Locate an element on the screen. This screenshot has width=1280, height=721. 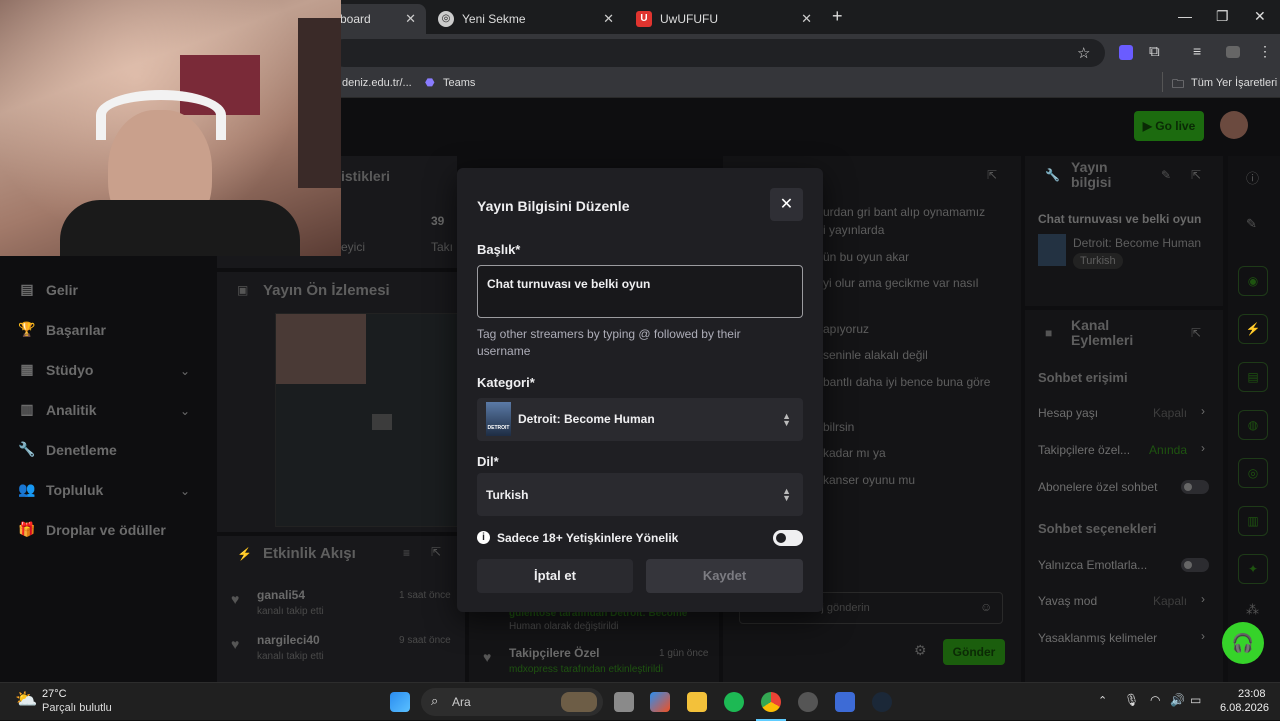
modal-title: Yayın Bilgisini Düzenle is located at coordinates (553, 206).